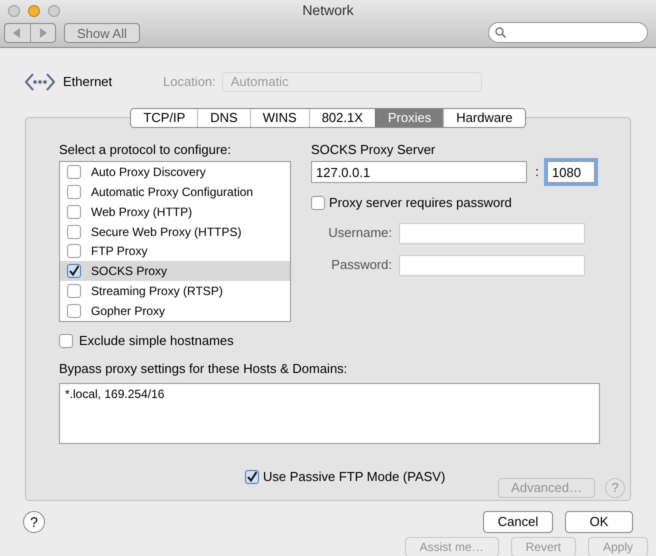  What do you see at coordinates (102, 32) in the screenshot?
I see `show-all-button: Show All` at bounding box center [102, 32].